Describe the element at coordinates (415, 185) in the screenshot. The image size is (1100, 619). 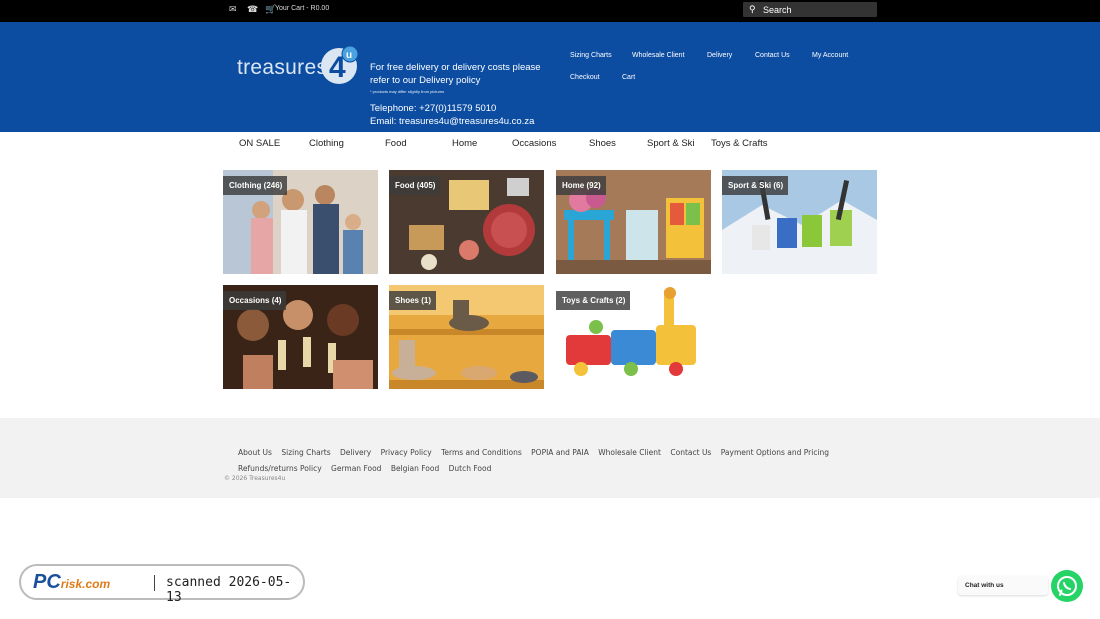
I see `tile-label: Food (405)` at that location.